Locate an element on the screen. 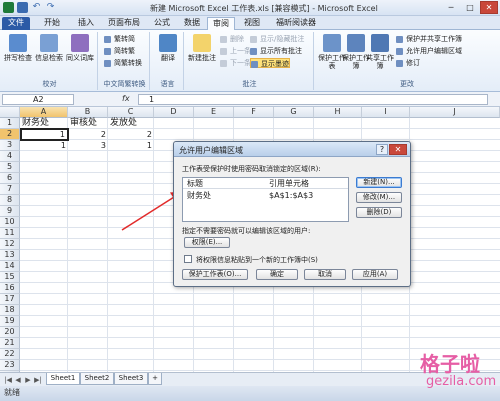  row-header: 15 is located at coordinates (10, 277).